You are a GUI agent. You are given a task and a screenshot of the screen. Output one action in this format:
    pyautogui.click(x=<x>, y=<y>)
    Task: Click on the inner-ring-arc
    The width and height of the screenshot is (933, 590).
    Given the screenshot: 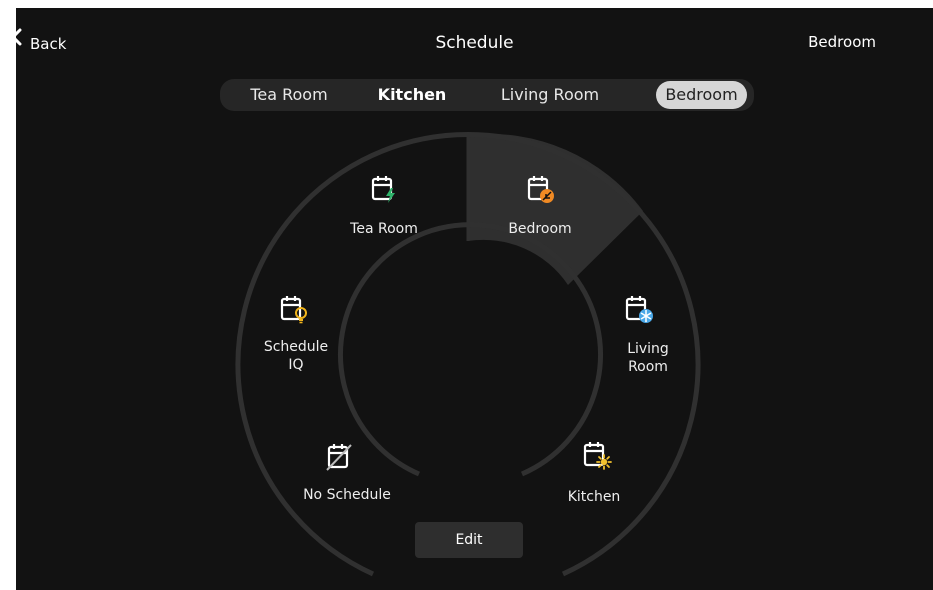 What is the action you would take?
    pyautogui.click(x=470, y=349)
    